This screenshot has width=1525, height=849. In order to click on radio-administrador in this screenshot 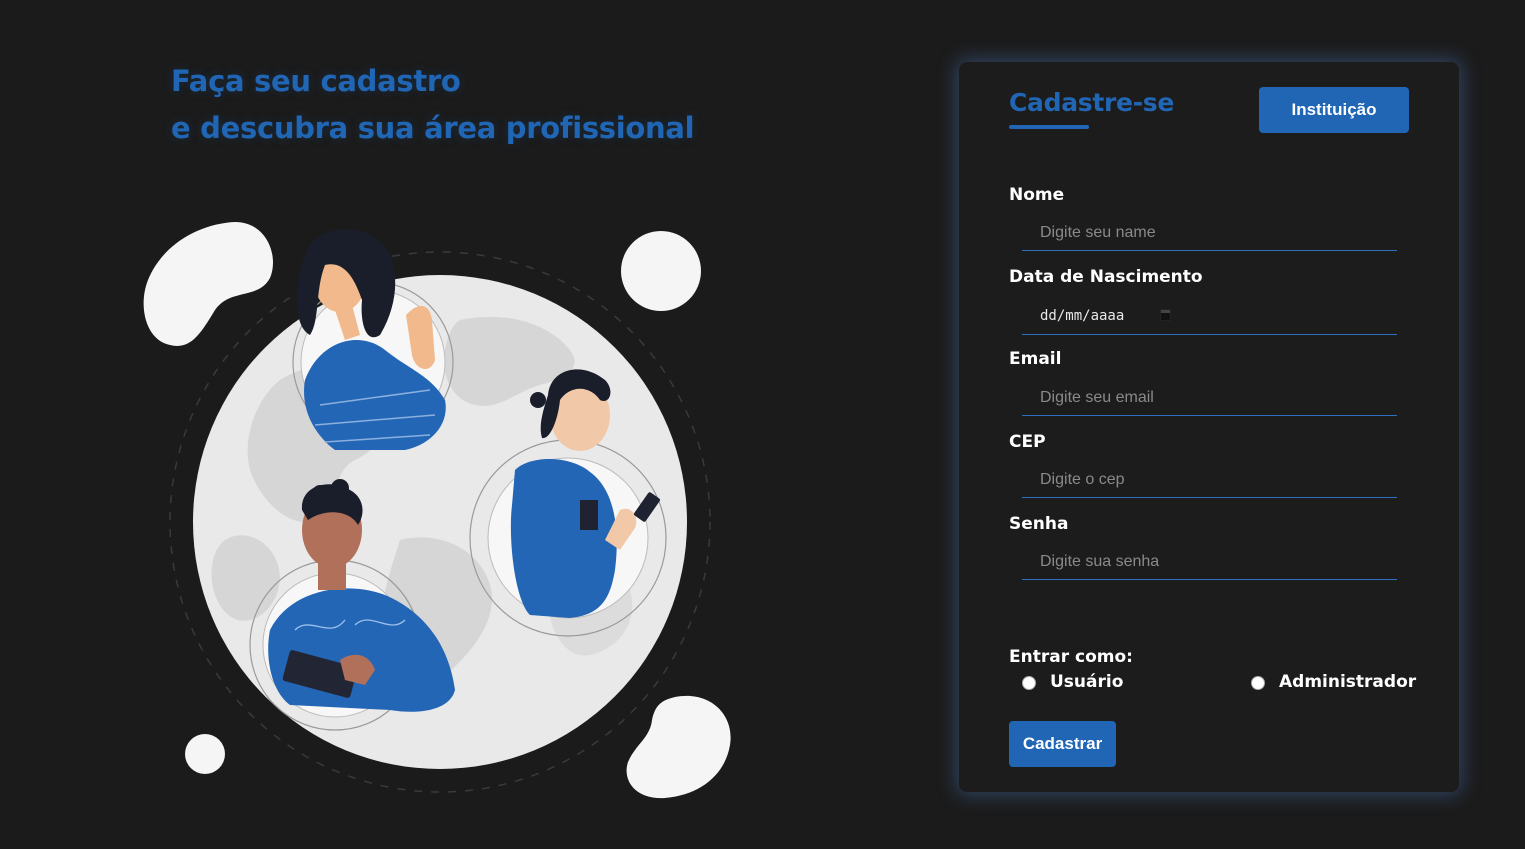, I will do `click(1258, 683)`.